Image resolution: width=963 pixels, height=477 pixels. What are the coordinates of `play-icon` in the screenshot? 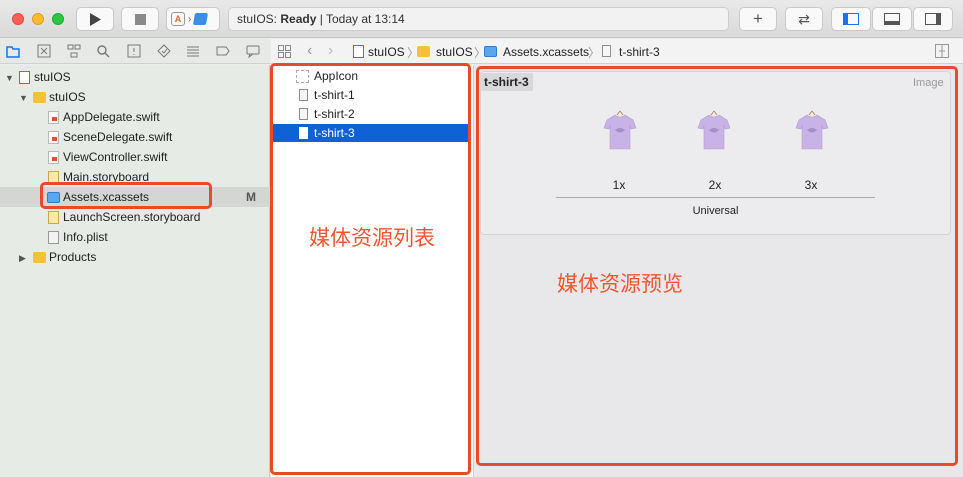 It's located at (95, 19).